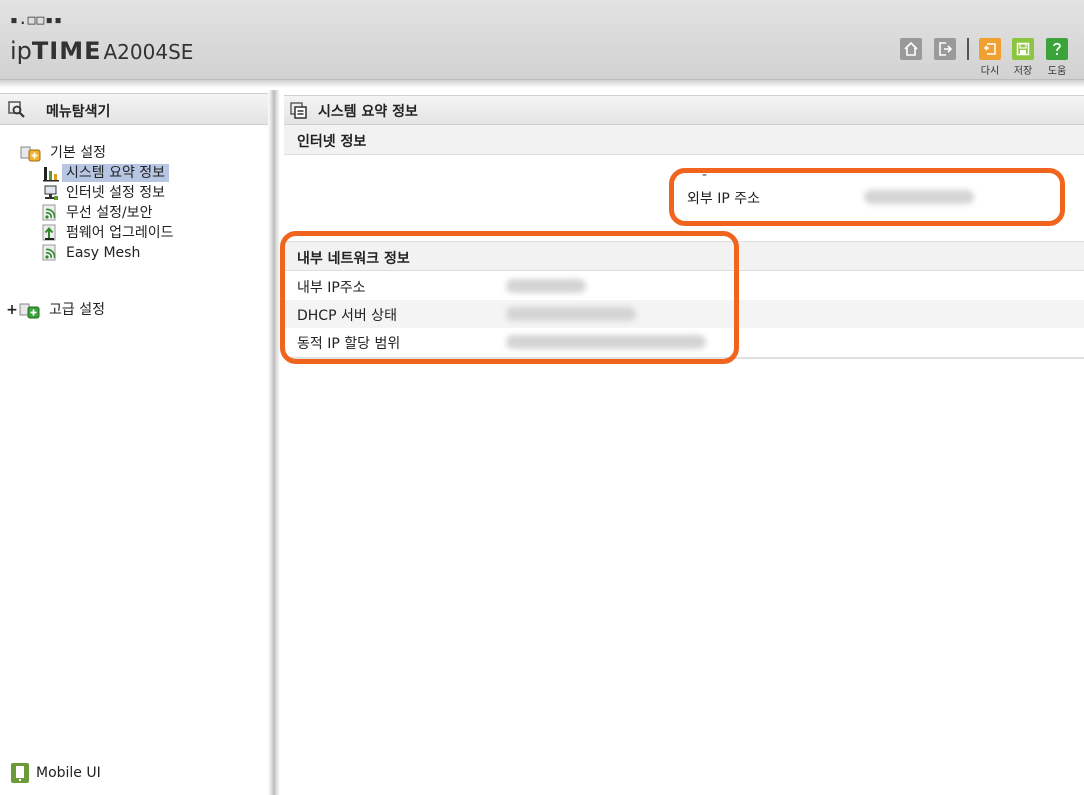  I want to click on internet-info-section-header: 인터넷 정보, so click(684, 140).